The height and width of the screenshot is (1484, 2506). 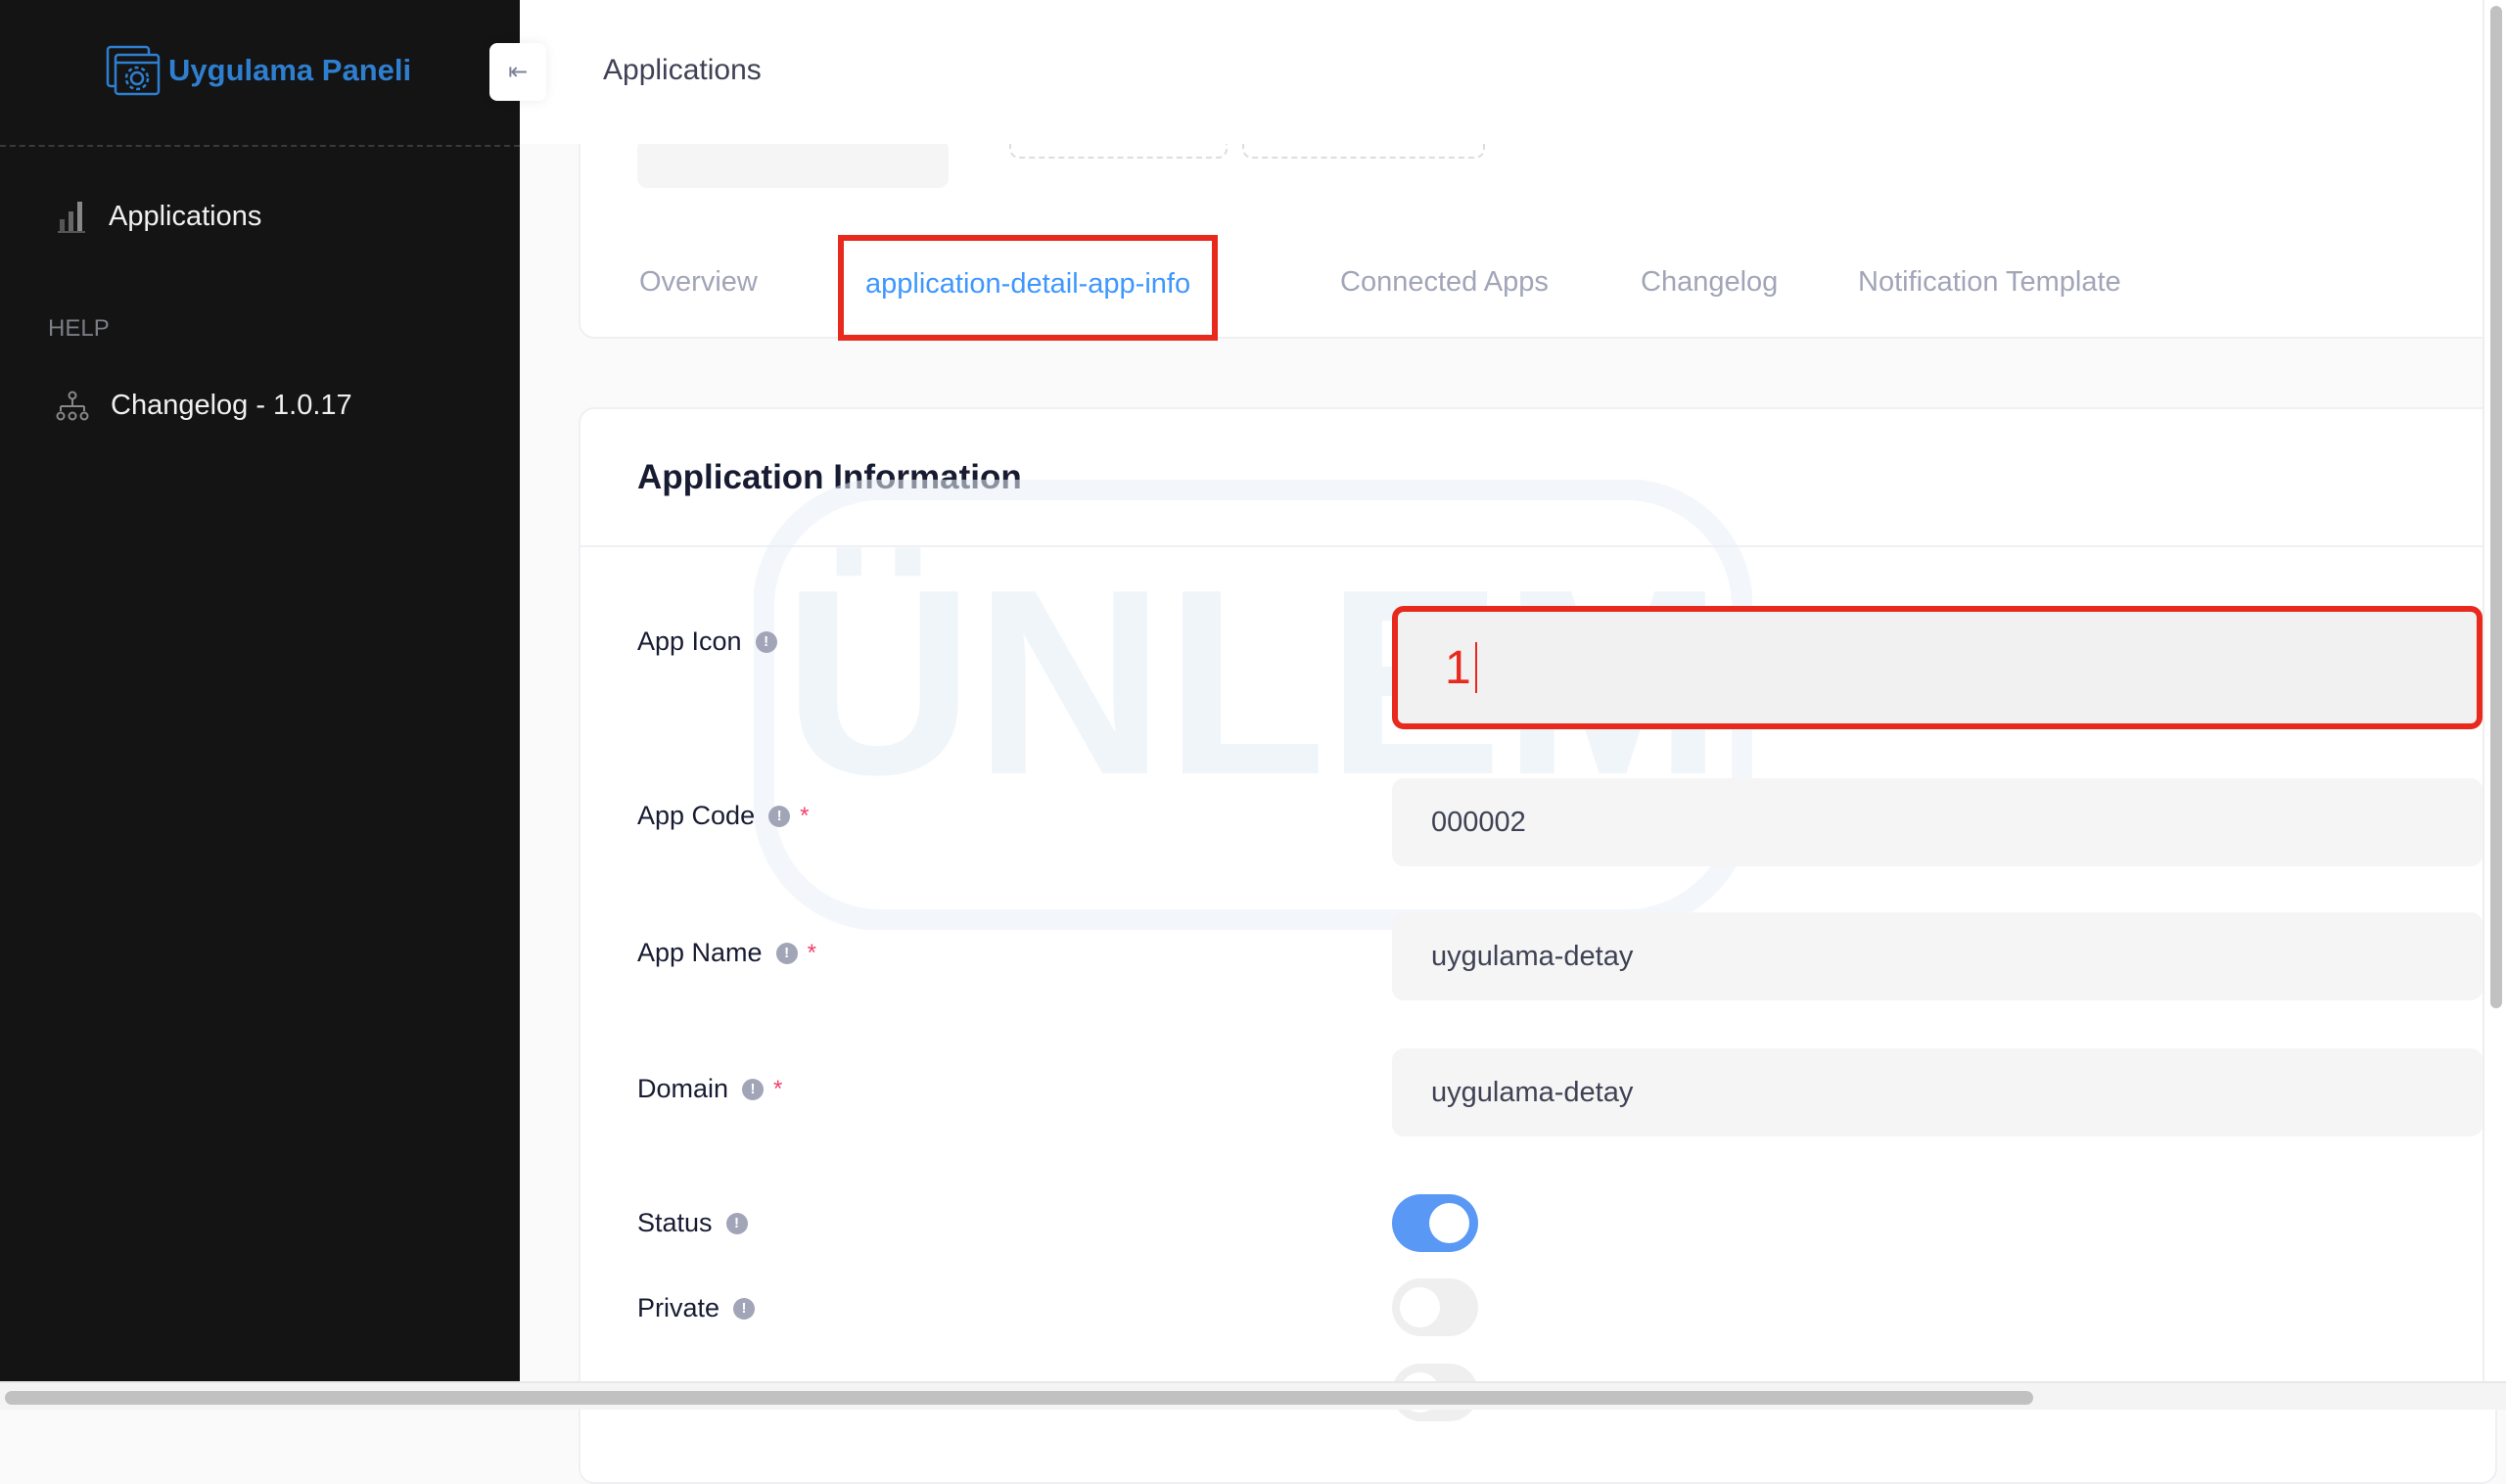 I want to click on status-toggle, so click(x=1435, y=1223).